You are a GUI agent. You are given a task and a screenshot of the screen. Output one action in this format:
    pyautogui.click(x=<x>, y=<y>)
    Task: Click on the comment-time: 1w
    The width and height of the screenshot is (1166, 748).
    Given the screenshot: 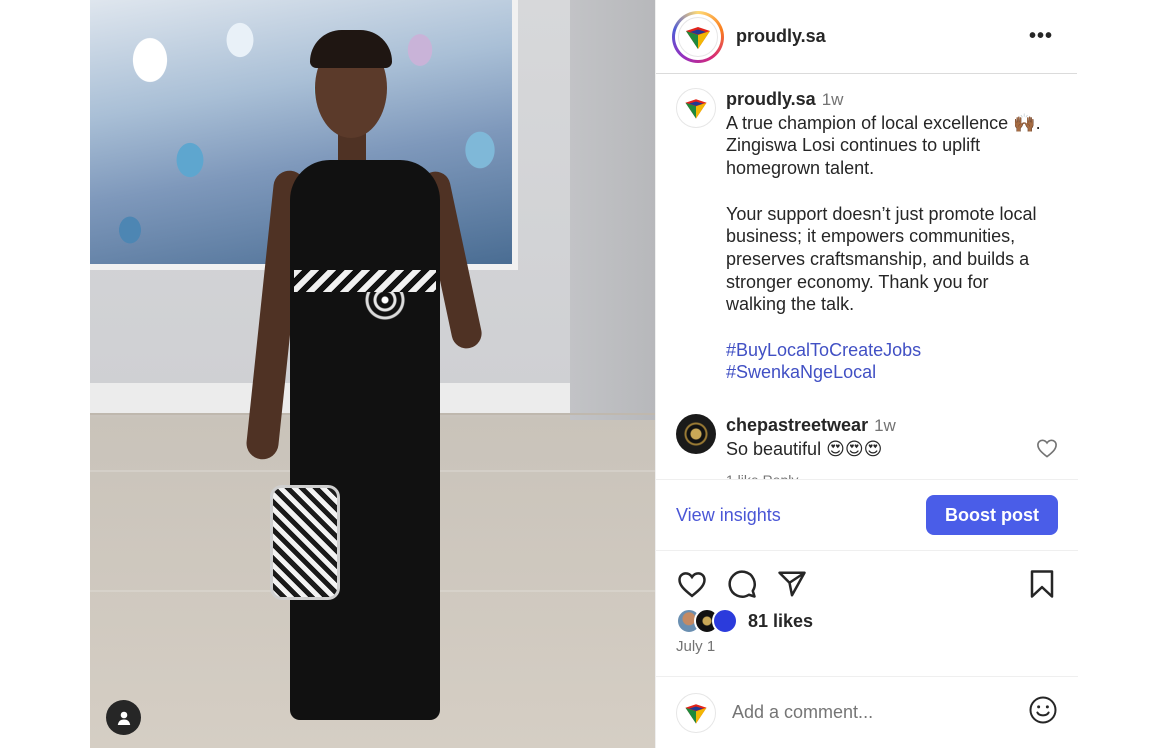 What is the action you would take?
    pyautogui.click(x=885, y=426)
    